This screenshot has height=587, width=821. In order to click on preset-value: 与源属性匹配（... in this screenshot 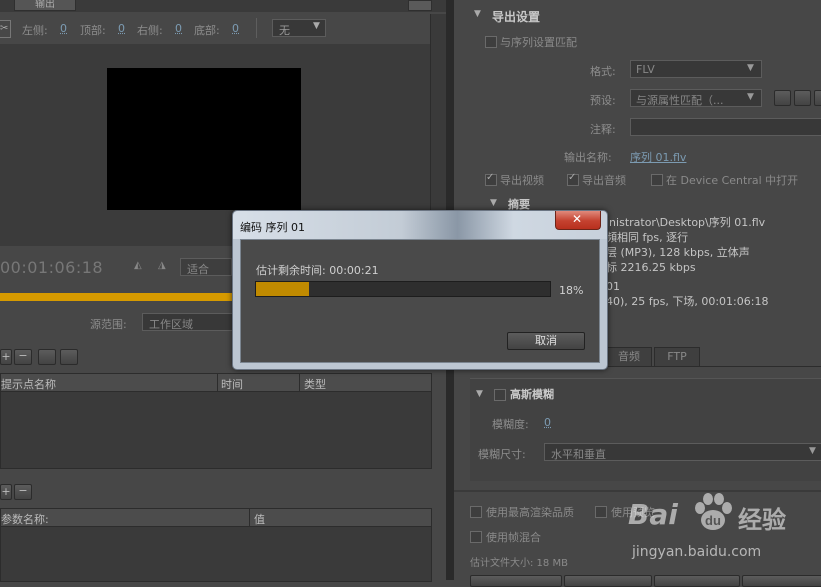, I will do `click(680, 100)`.